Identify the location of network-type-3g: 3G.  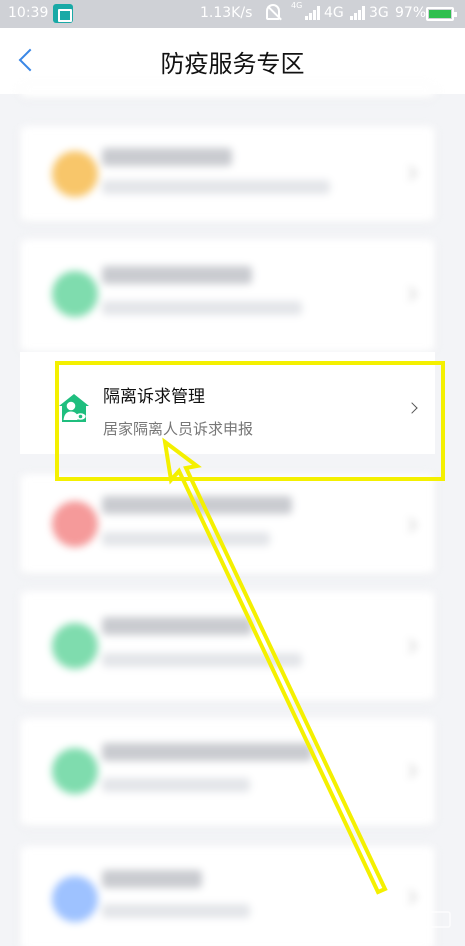
(379, 13).